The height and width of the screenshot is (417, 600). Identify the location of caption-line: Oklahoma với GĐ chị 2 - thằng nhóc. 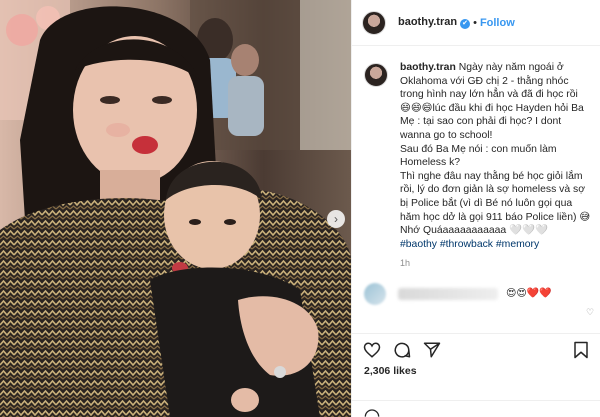
(484, 81).